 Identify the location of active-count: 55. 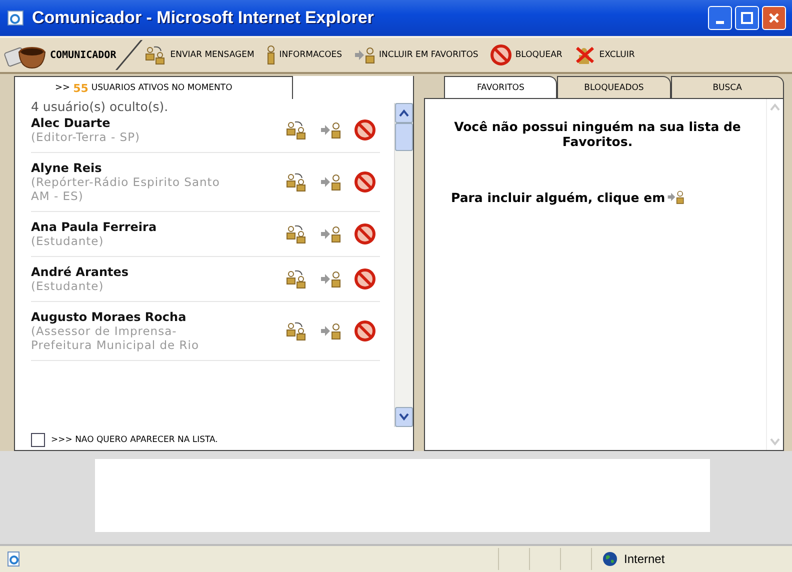
(80, 88).